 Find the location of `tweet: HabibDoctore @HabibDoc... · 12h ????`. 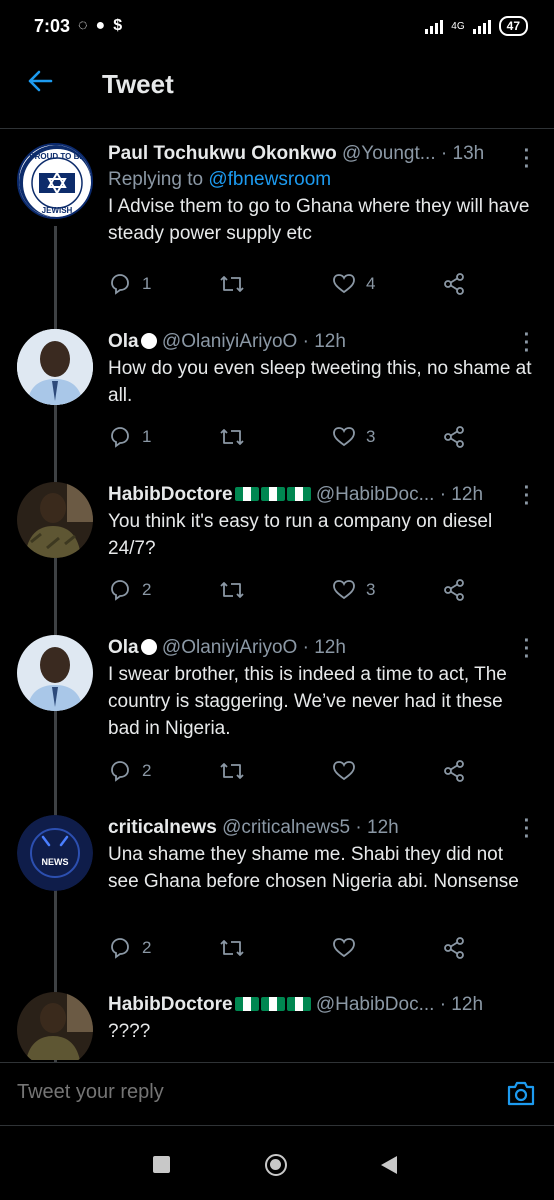

tweet: HabibDoctore @HabibDoc... · 12h ???? is located at coordinates (277, 1026).